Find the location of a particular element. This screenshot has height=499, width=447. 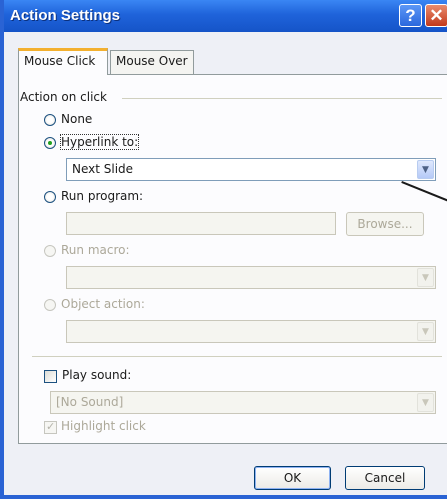

help-icon: ? is located at coordinates (410, 15).